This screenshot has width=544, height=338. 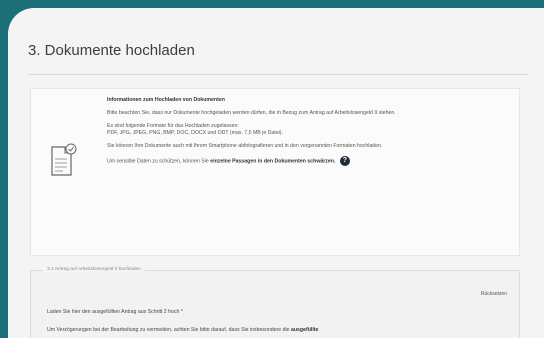 I want to click on title-divider, so click(x=278, y=74).